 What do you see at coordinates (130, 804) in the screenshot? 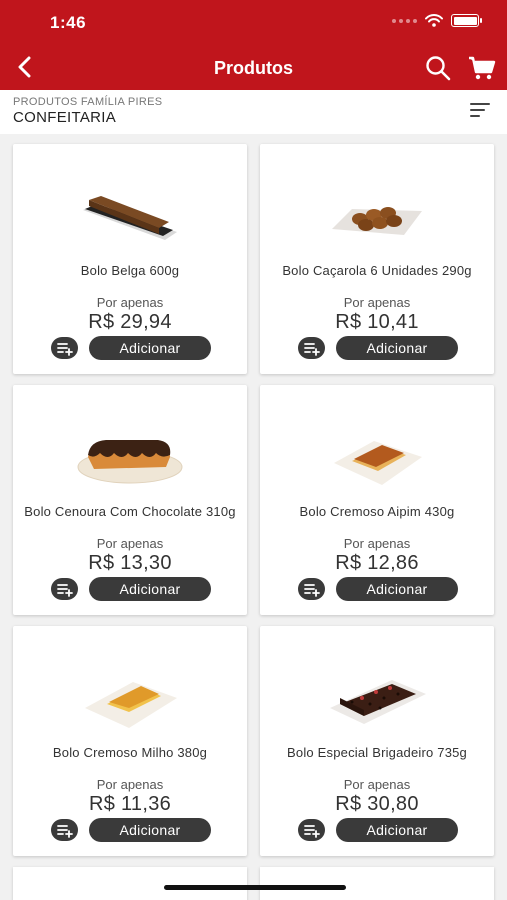
I see `product-price: R$ 11,36` at bounding box center [130, 804].